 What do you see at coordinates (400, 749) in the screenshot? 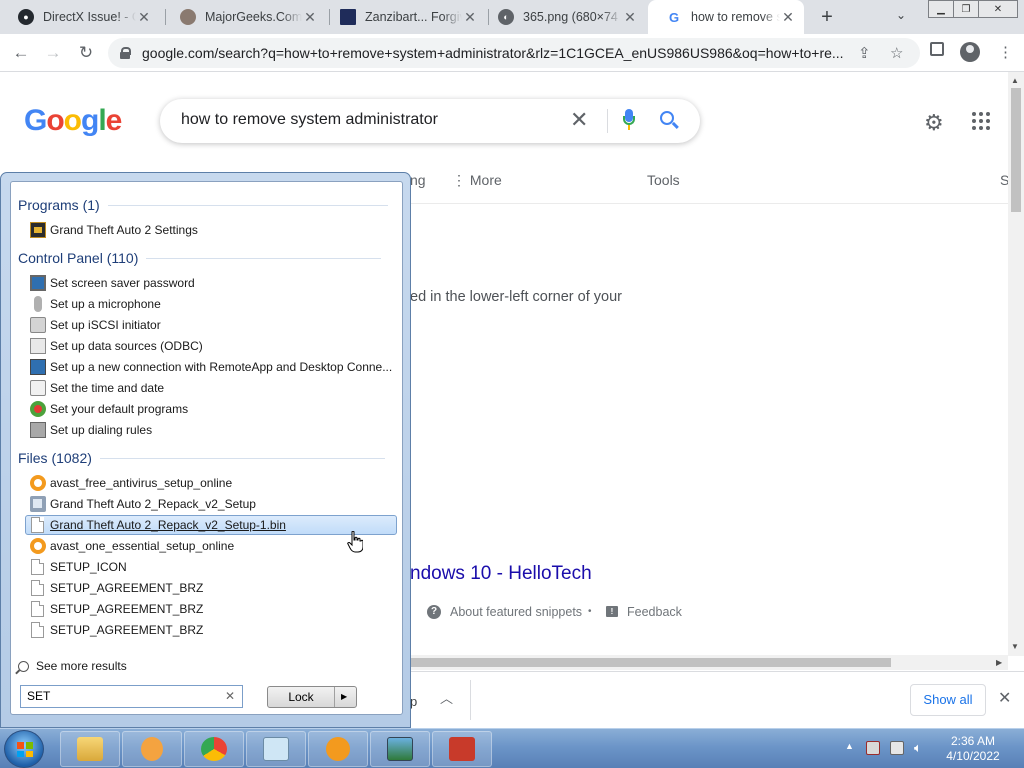
I see `taskbar-image-viewer` at bounding box center [400, 749].